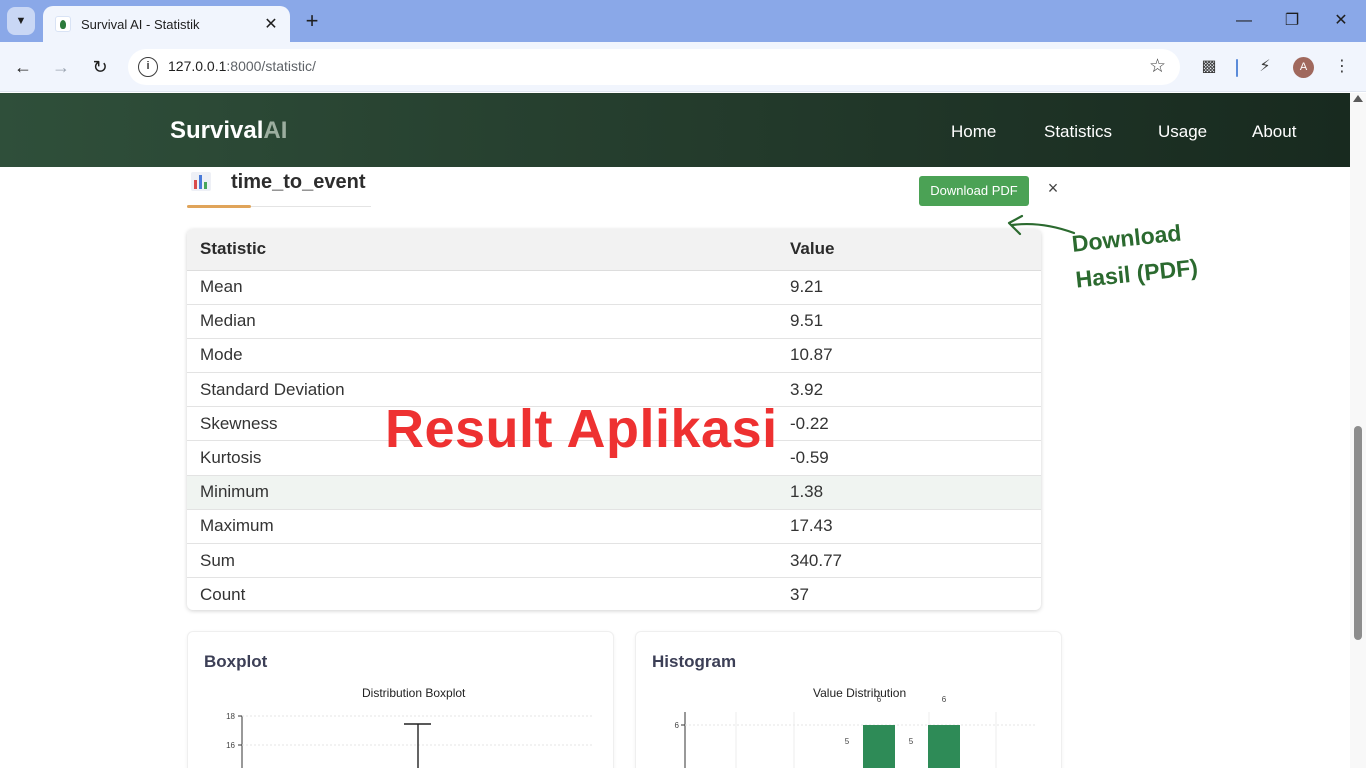 The image size is (1366, 768). I want to click on restore-icon: ❐, so click(1292, 21).